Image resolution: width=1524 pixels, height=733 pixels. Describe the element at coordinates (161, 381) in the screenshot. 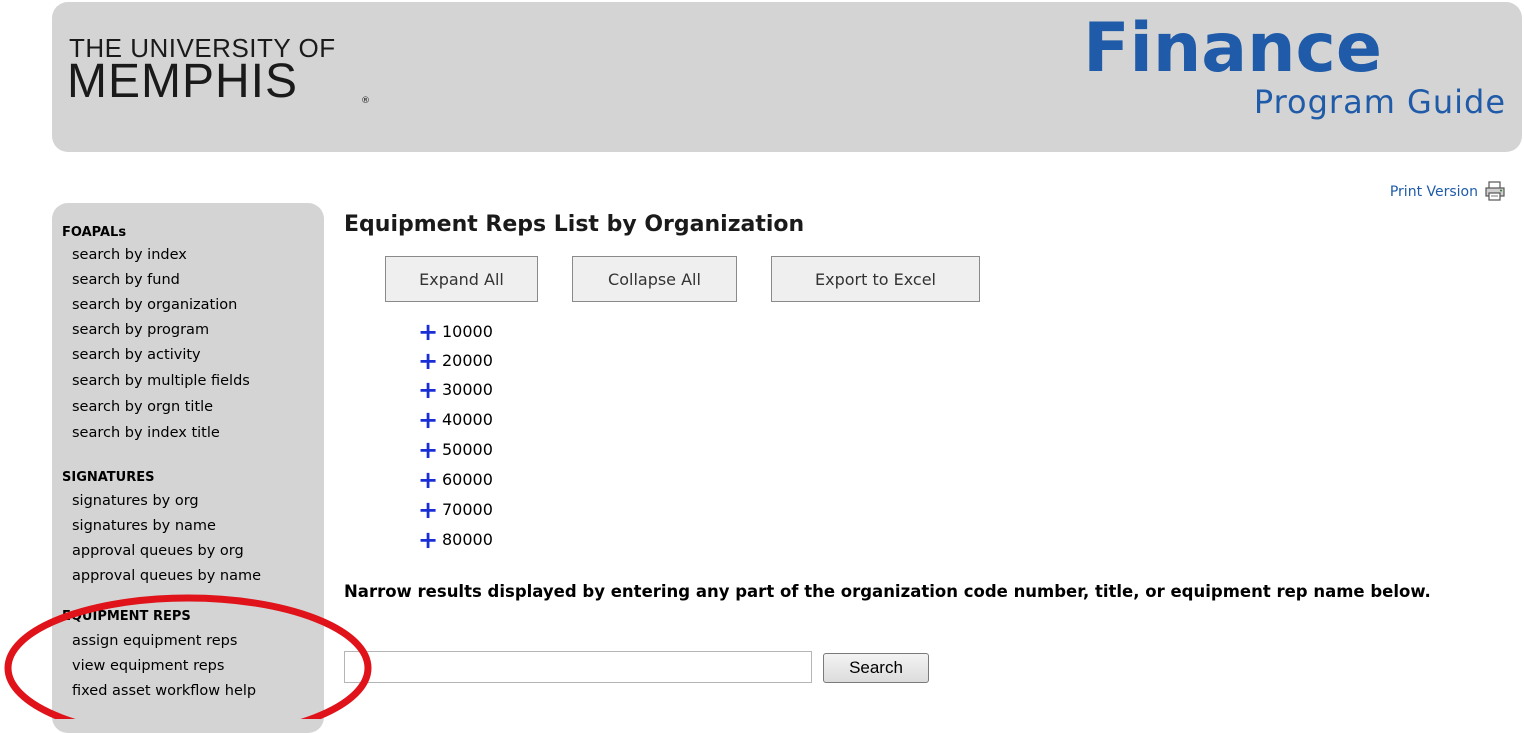

I see `sidebar-item-search-by-multiple-fields: search by multiple fields` at that location.